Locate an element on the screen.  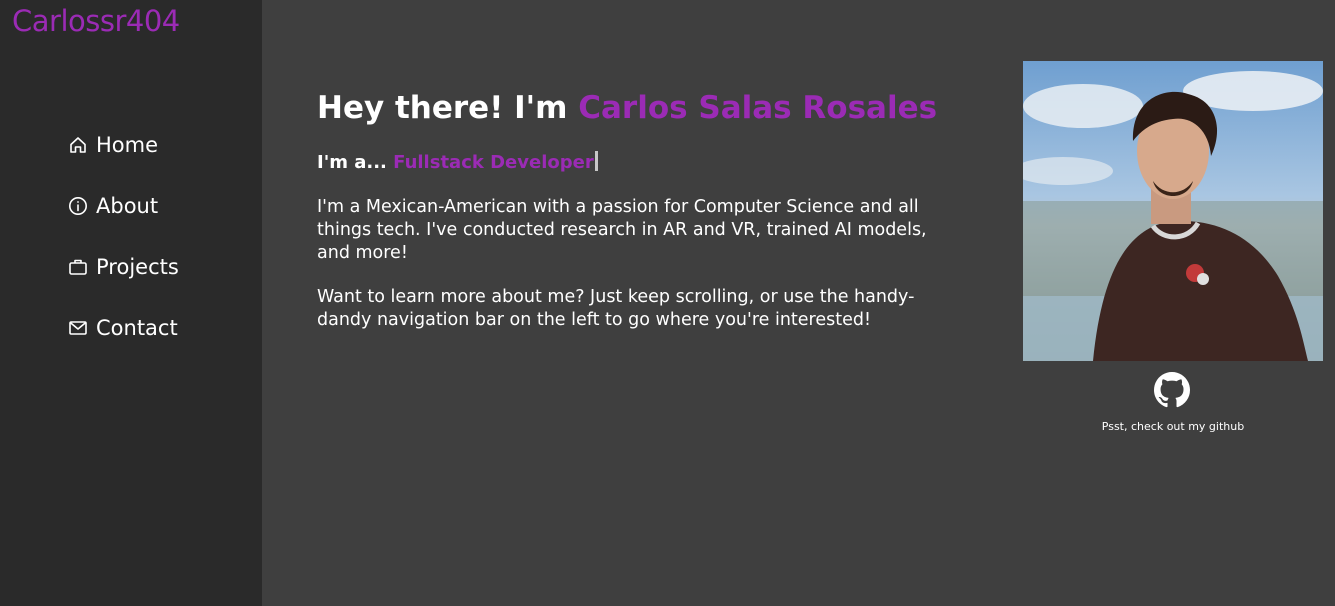
hero-greeting: Hey there! I'm is located at coordinates (442, 108).